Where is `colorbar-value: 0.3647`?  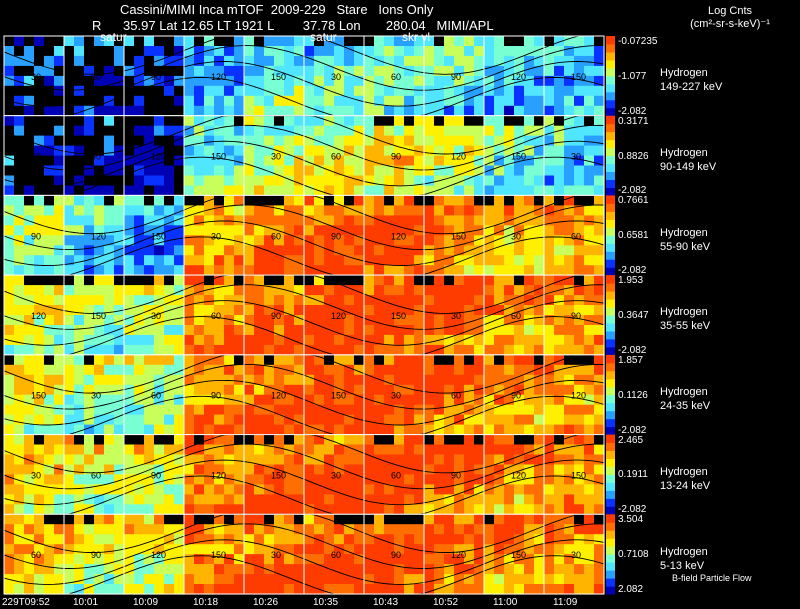
colorbar-value: 0.3647 is located at coordinates (633, 315).